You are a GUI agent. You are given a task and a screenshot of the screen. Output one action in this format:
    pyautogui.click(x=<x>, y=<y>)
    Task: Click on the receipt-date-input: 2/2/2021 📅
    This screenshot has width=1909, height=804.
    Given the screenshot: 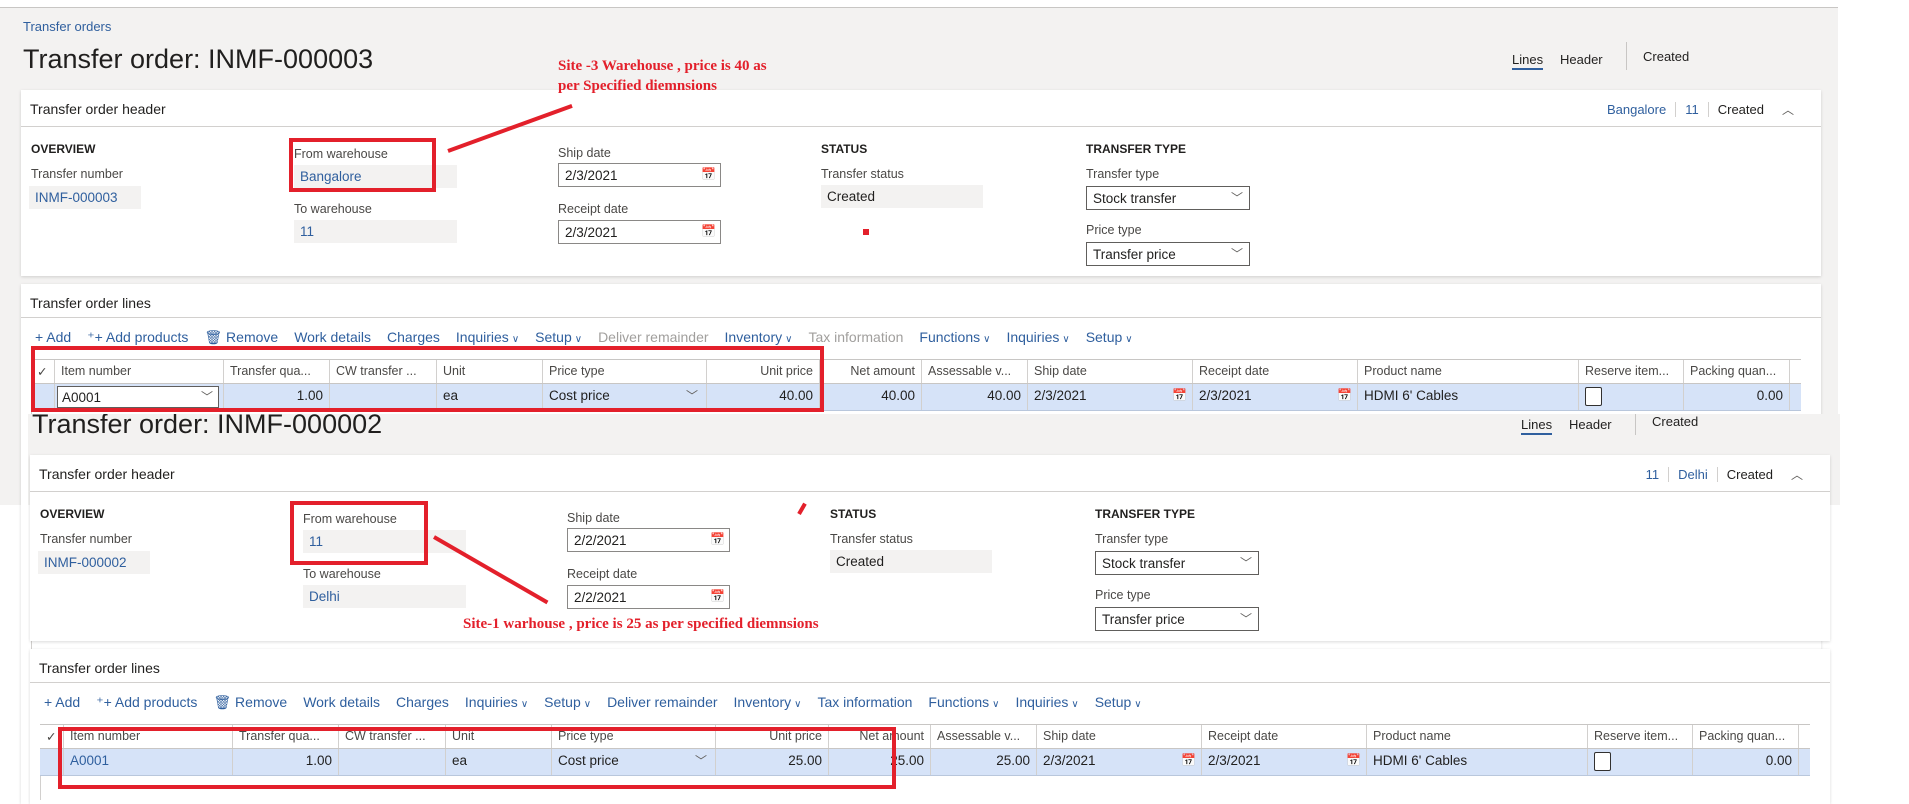 What is the action you would take?
    pyautogui.click(x=648, y=597)
    